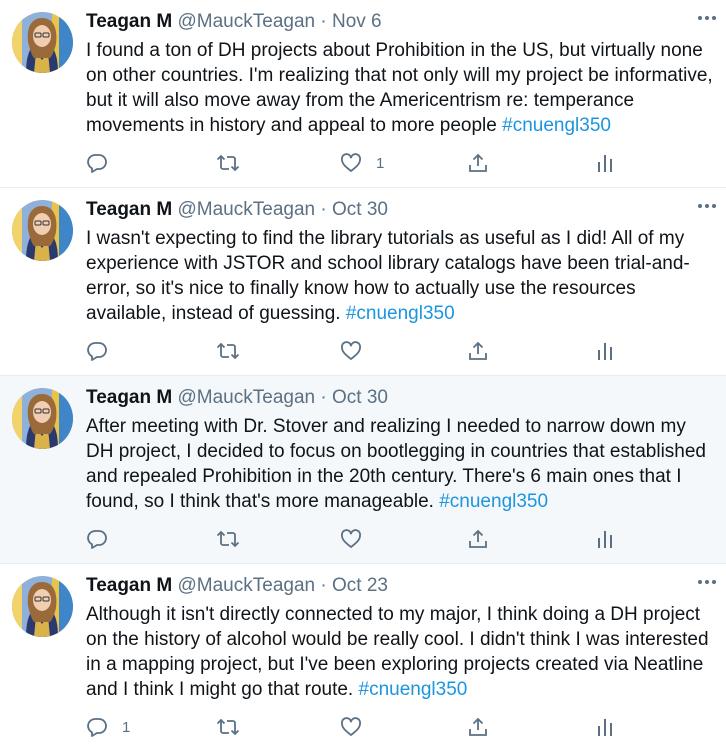 The width and height of the screenshot is (726, 747). Describe the element at coordinates (406, 22) in the screenshot. I see `tweet-header: Teagan M @MauckTeagan · Nov 6` at that location.